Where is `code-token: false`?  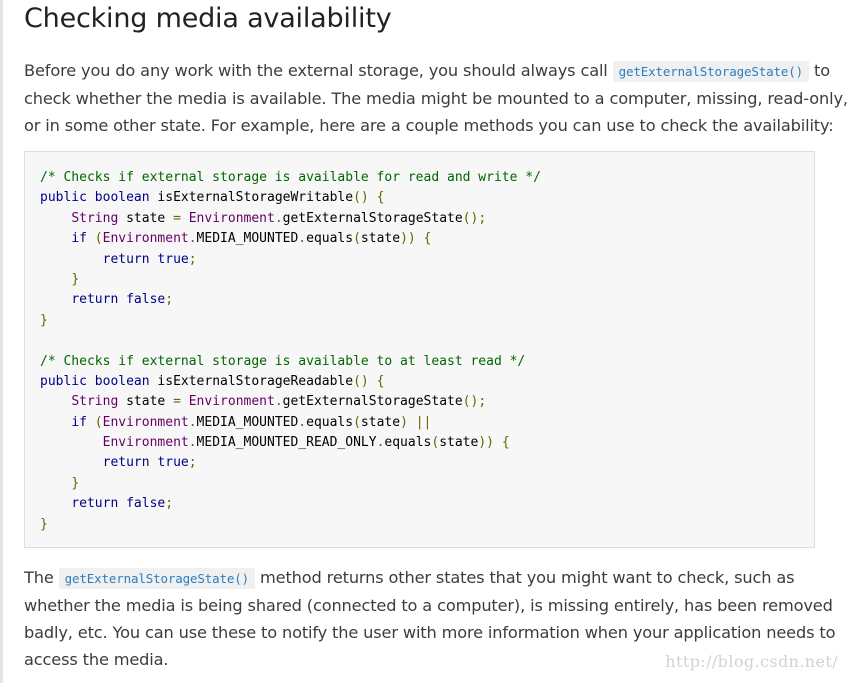
code-token: false is located at coordinates (146, 300).